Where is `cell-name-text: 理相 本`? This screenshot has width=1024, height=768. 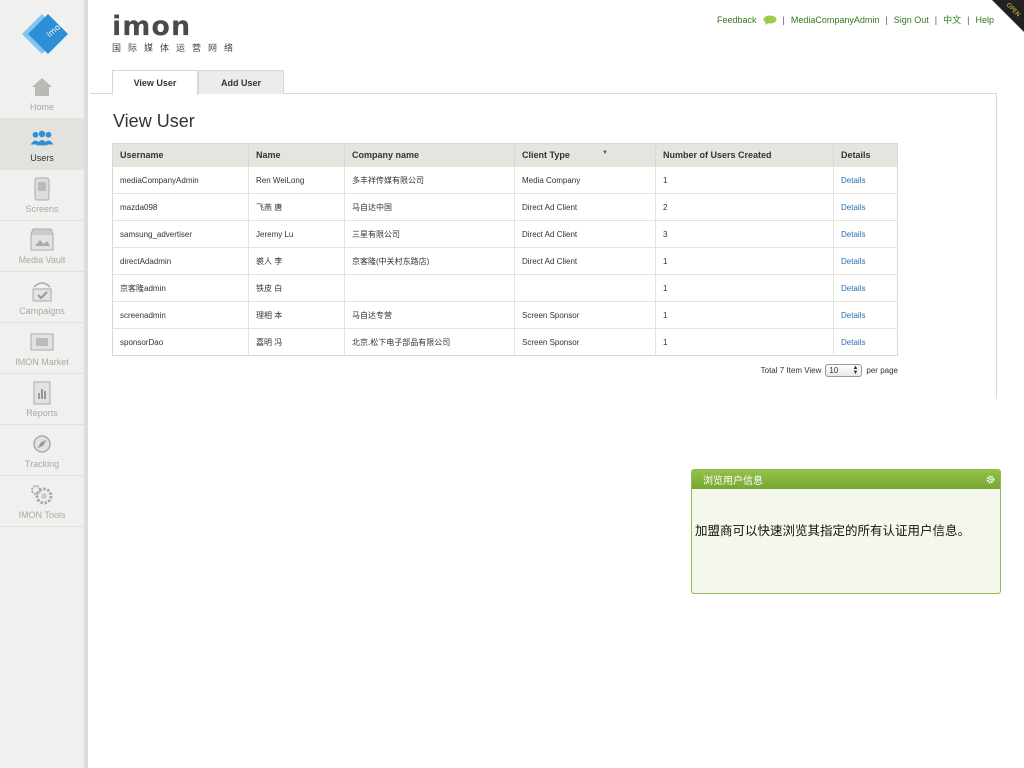 cell-name-text: 理相 本 is located at coordinates (269, 315).